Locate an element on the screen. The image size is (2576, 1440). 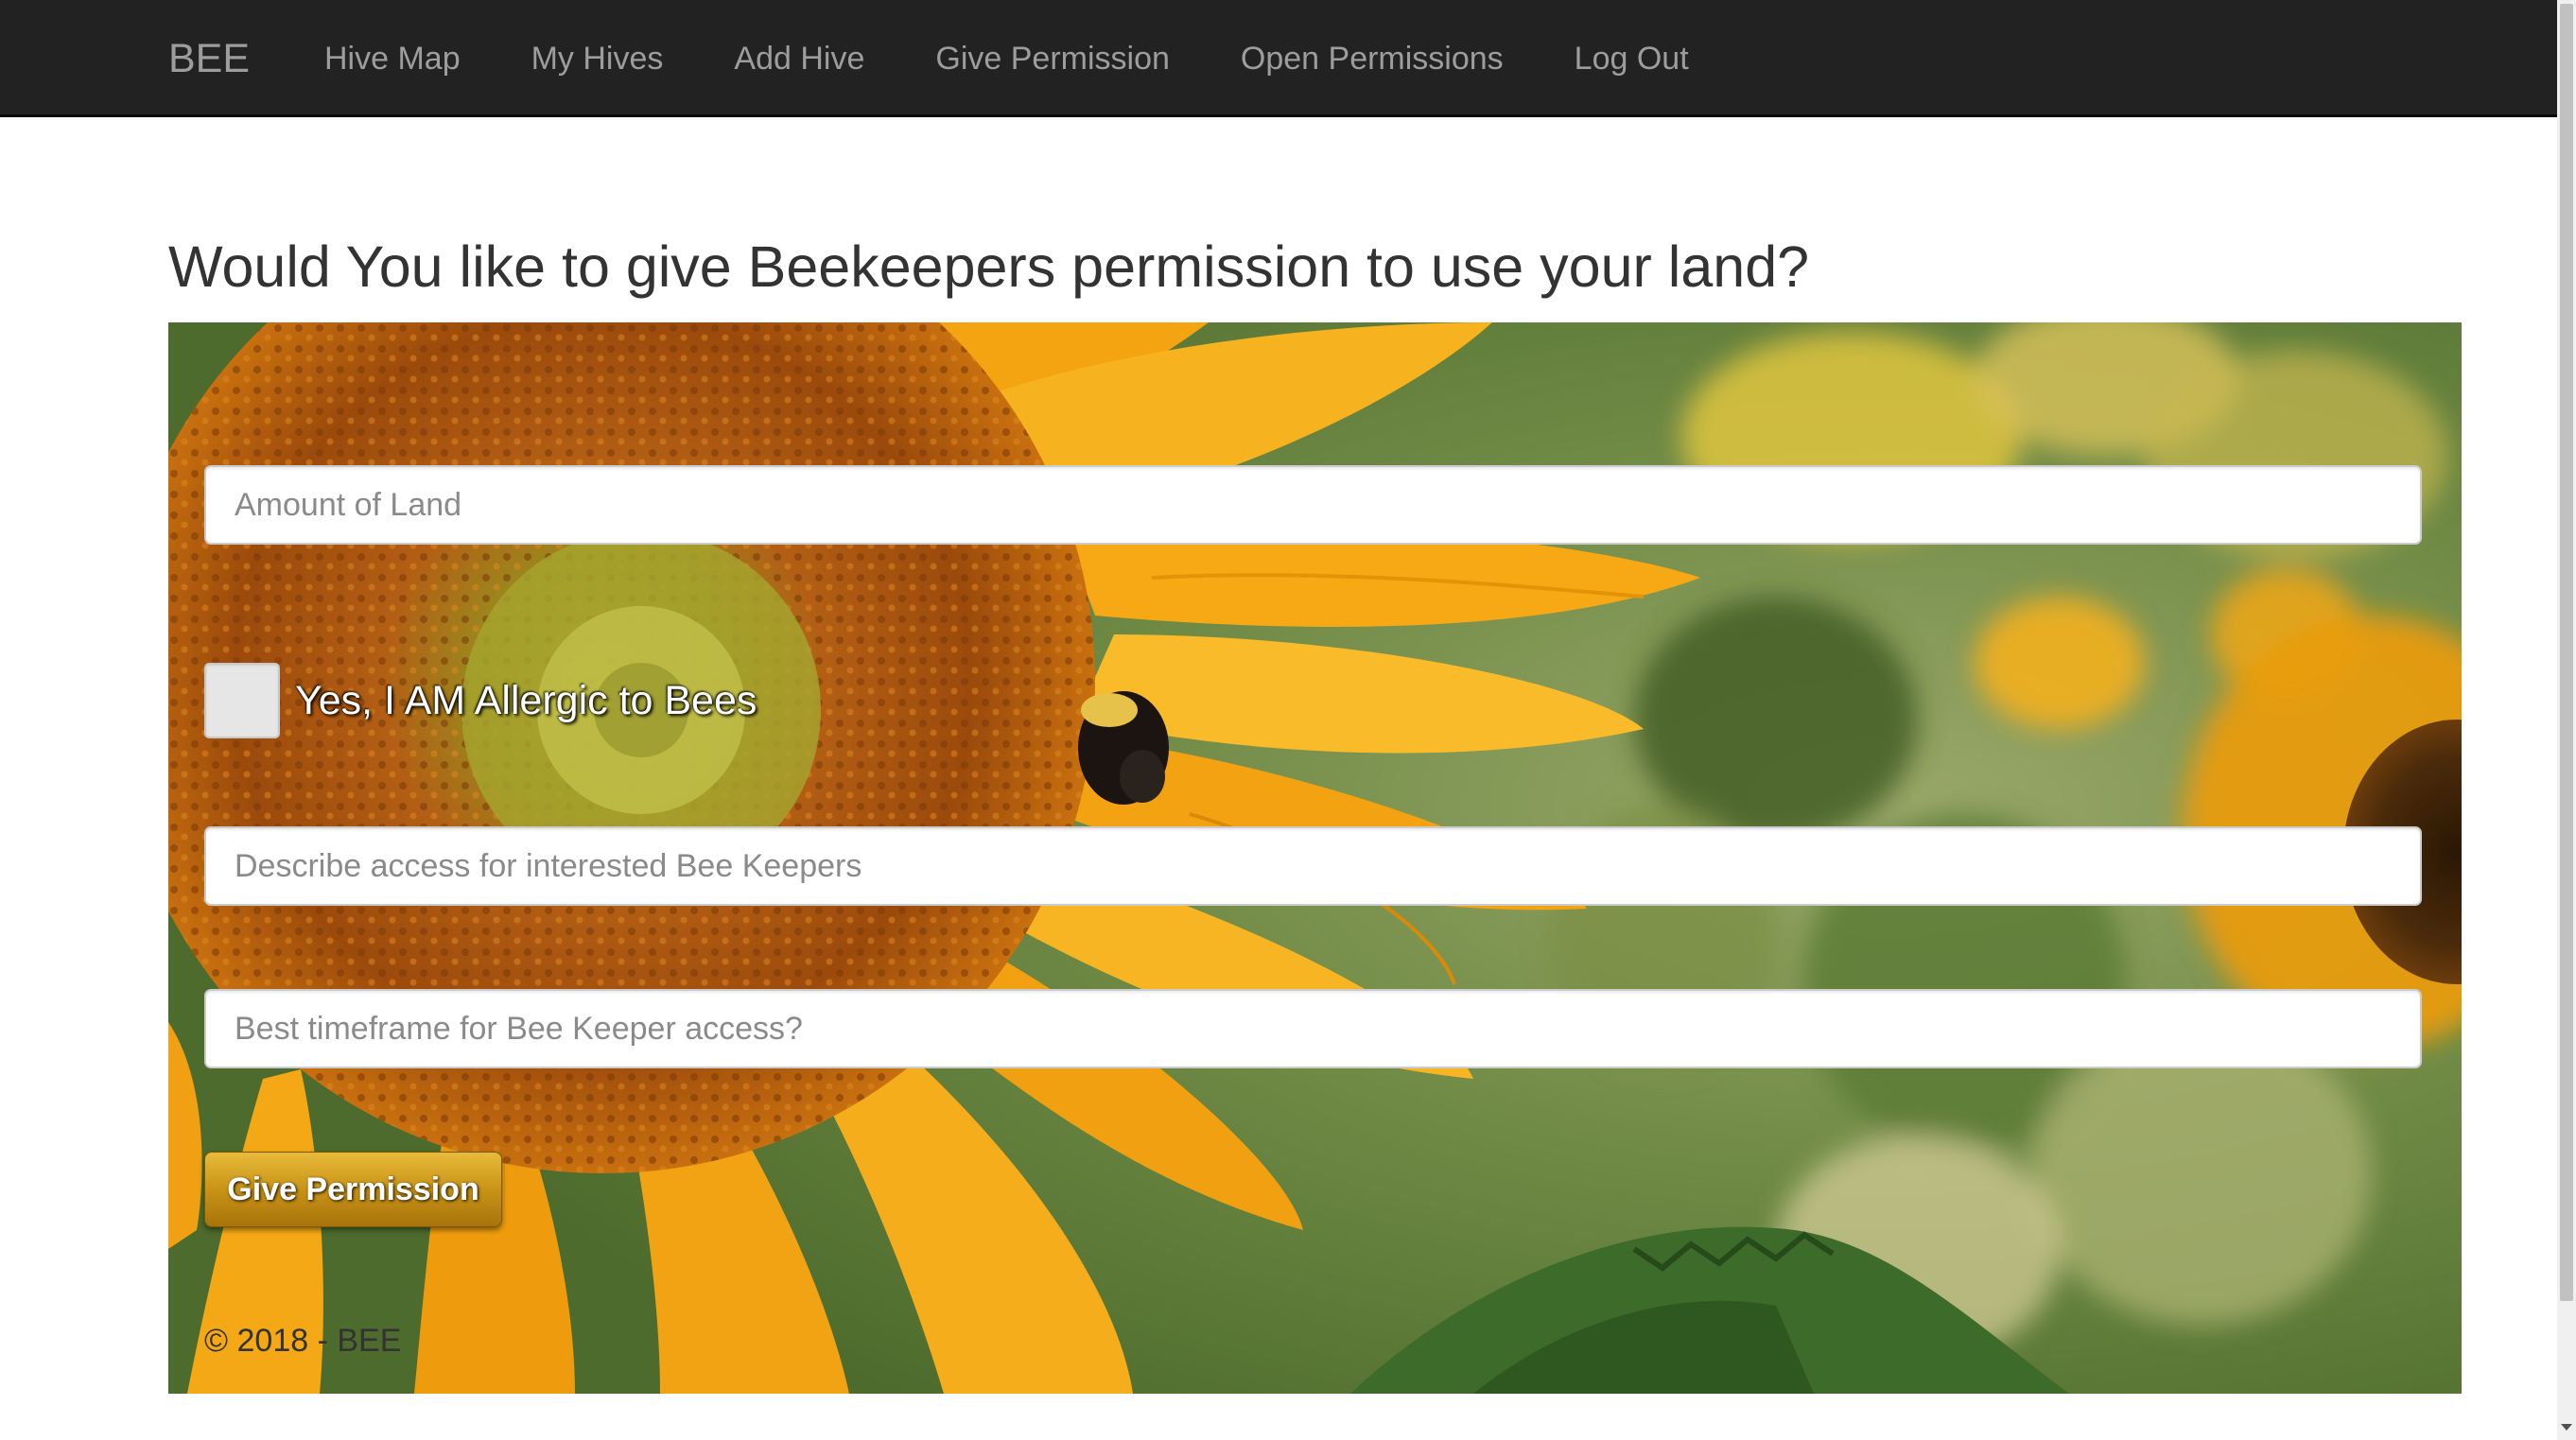
vertical-scrollbar is located at coordinates (2566, 720).